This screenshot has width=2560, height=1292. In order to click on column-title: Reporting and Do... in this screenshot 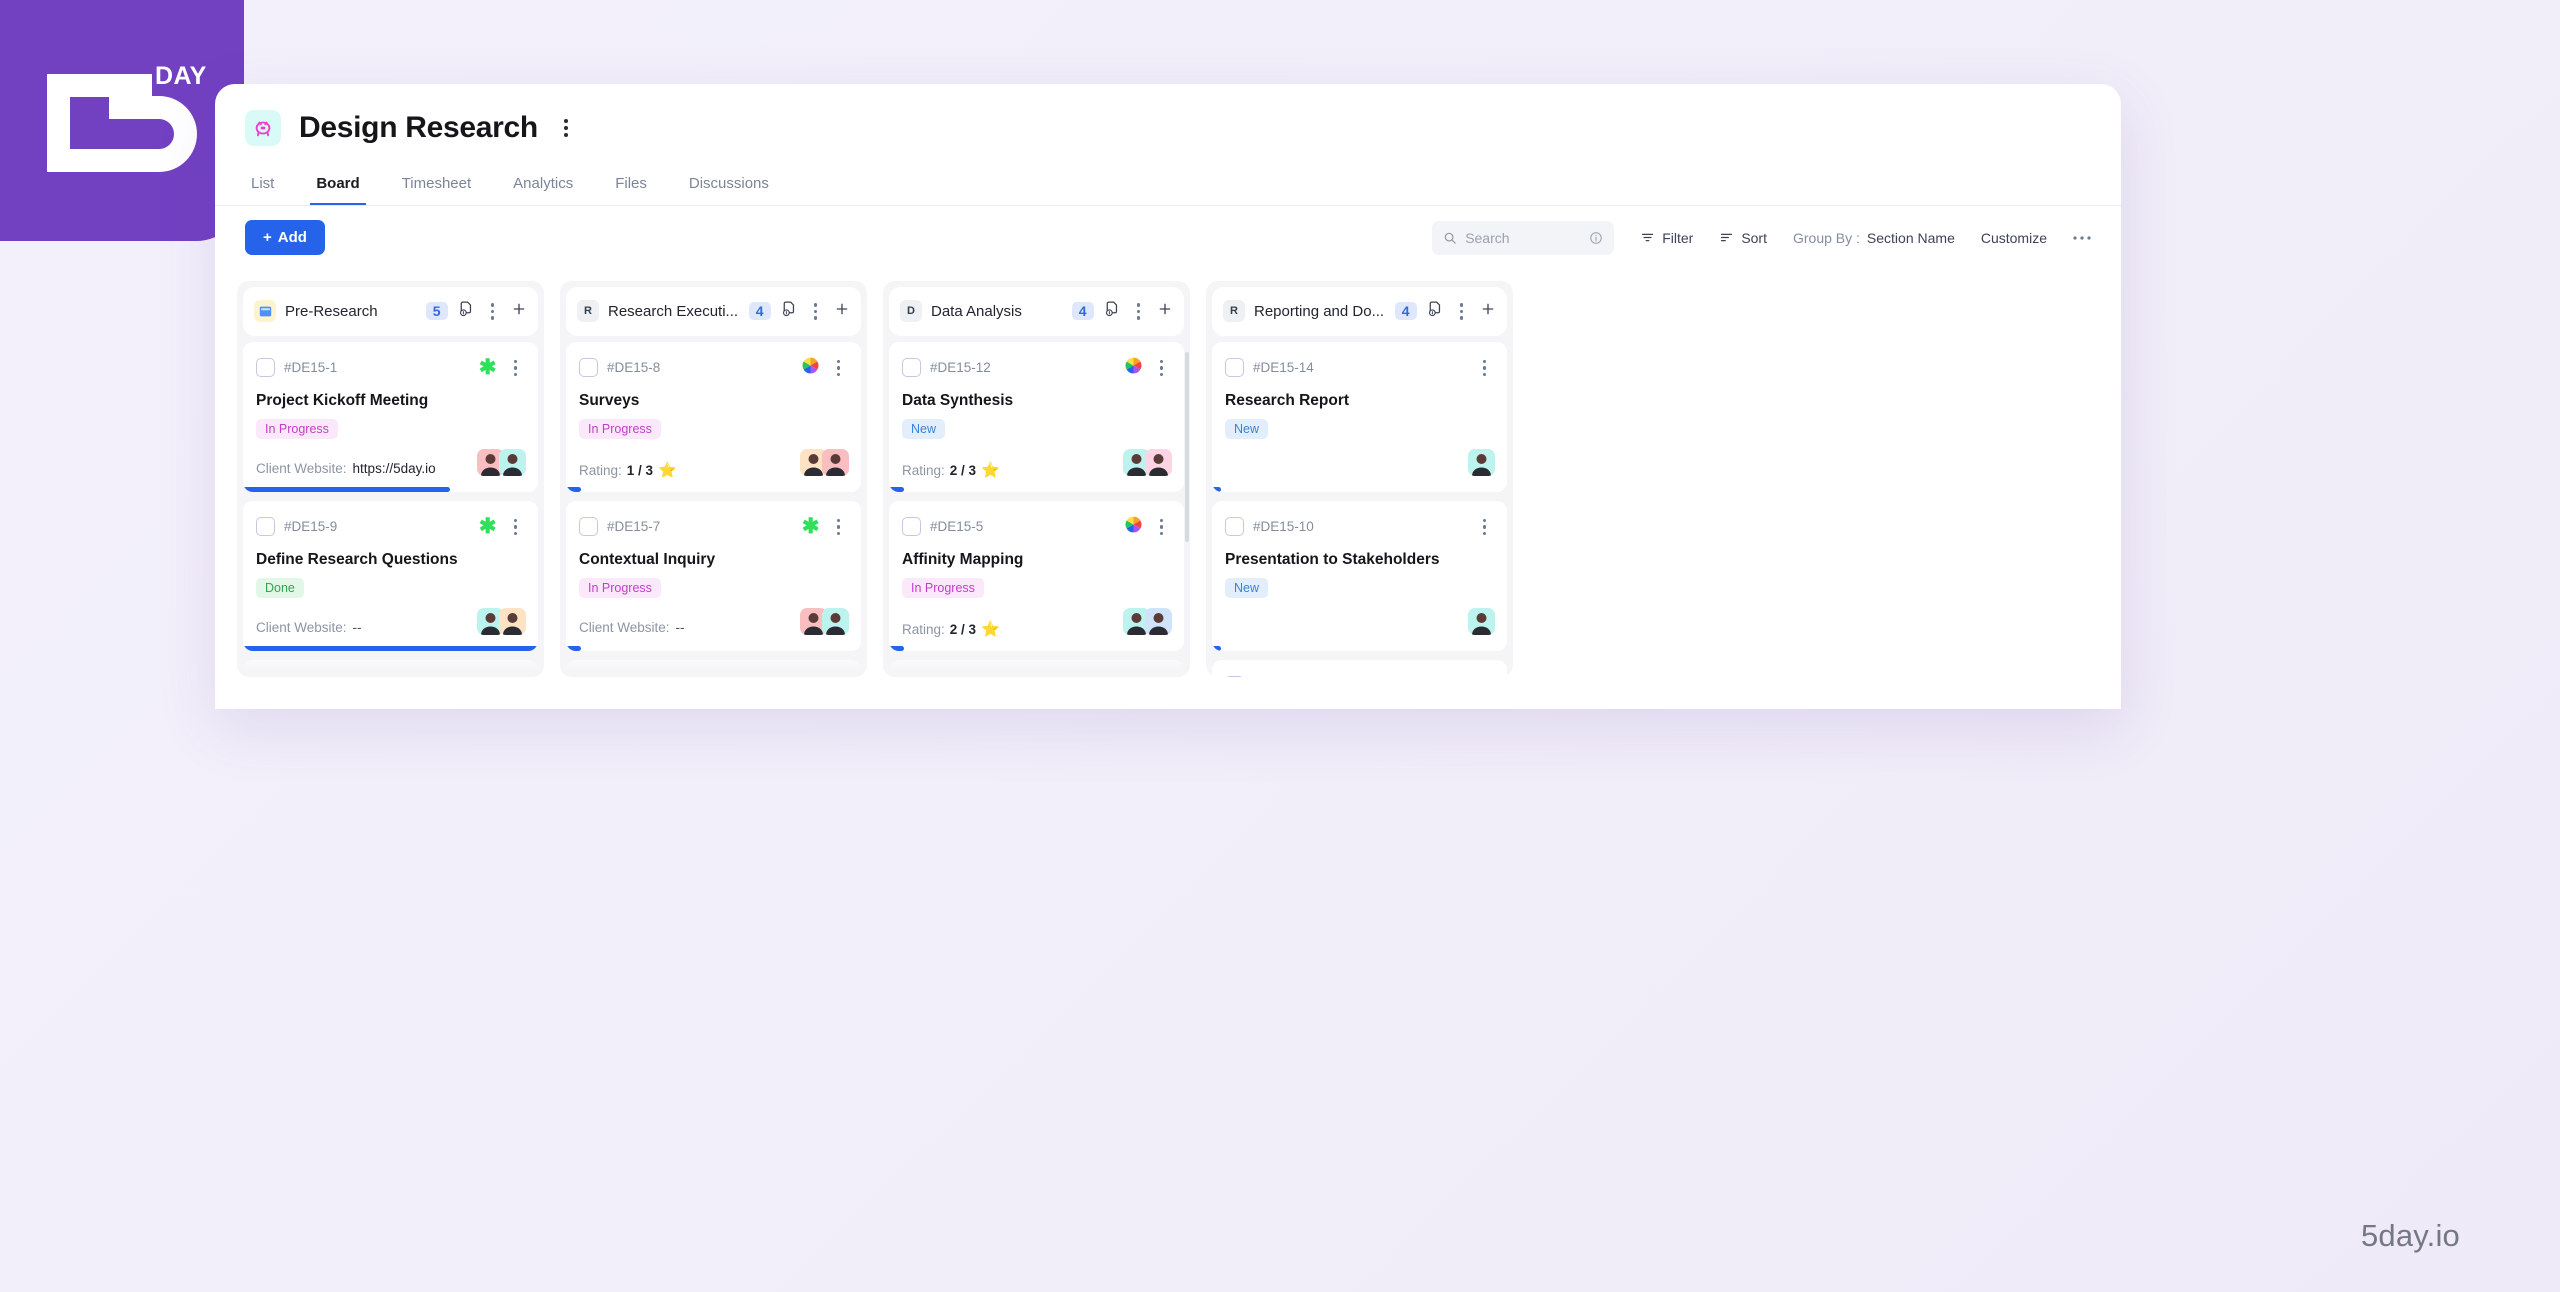, I will do `click(1319, 311)`.